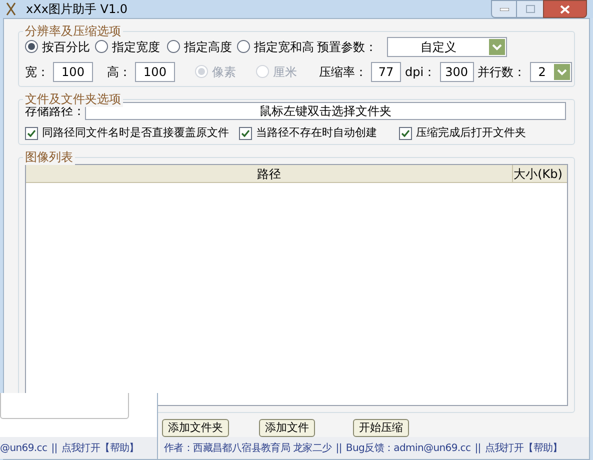  Describe the element at coordinates (502, 72) in the screenshot. I see `field-label: 并行数：` at that location.